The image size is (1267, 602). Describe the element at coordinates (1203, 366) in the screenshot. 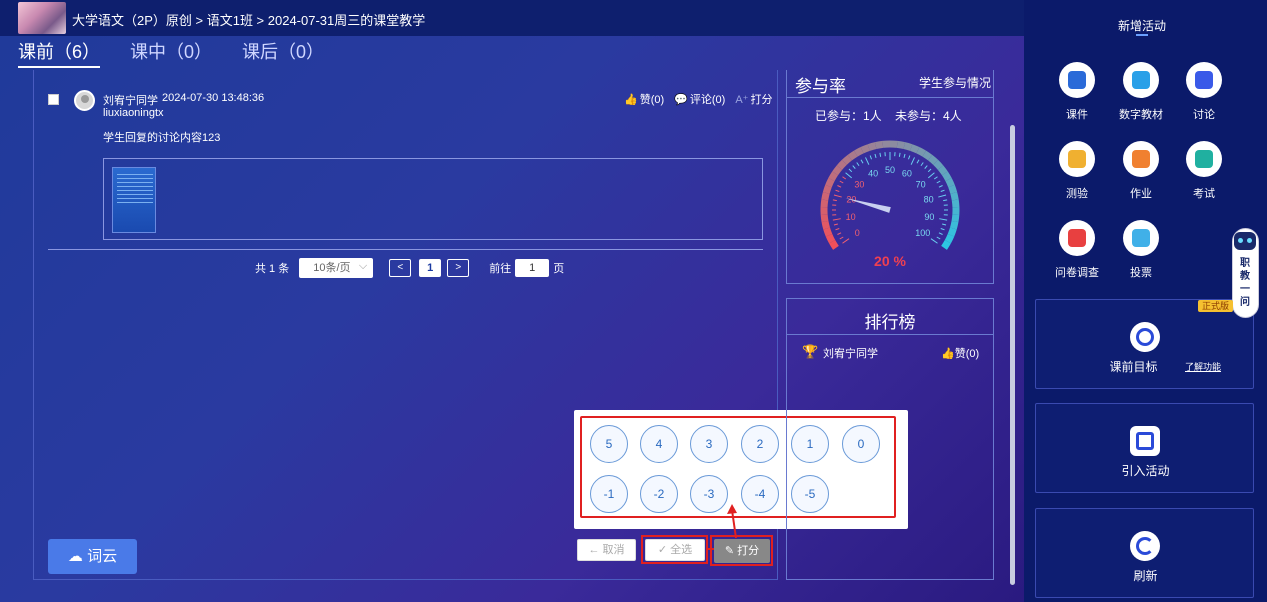

I see `learn-feature-link: 了解功能` at that location.